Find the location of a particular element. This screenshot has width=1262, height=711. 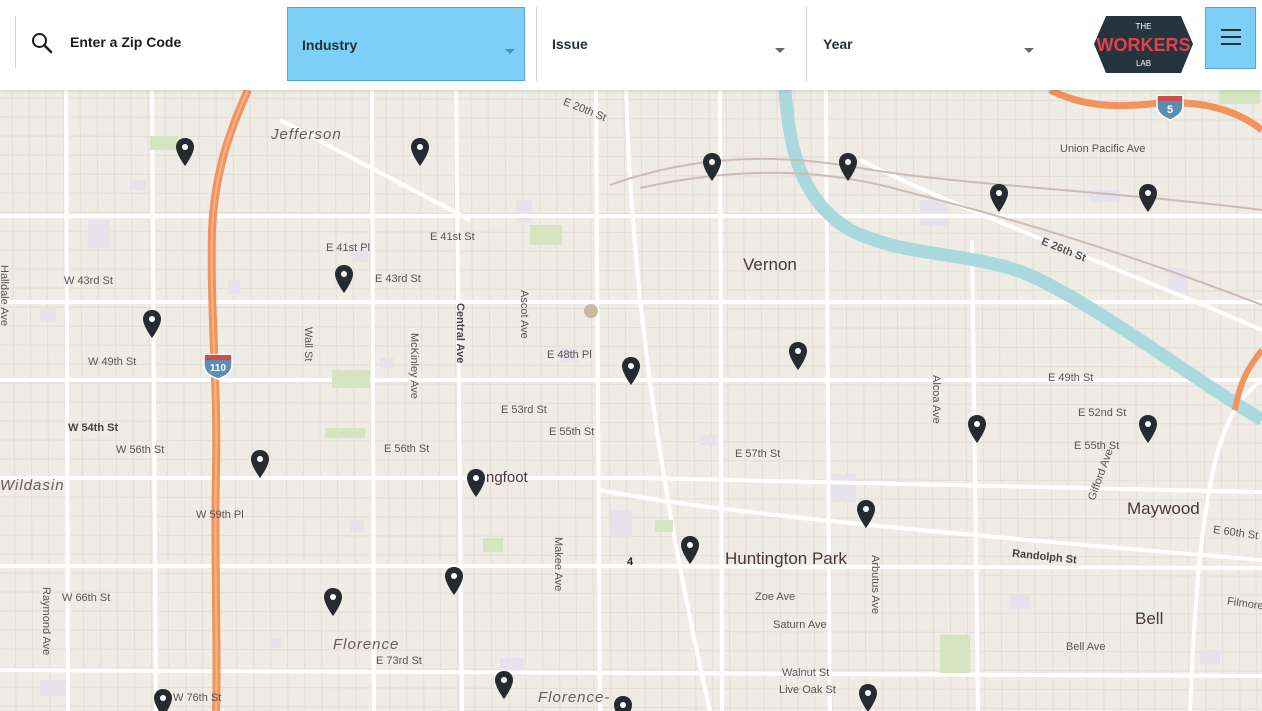

svg-text: 110 is located at coordinates (218, 368).